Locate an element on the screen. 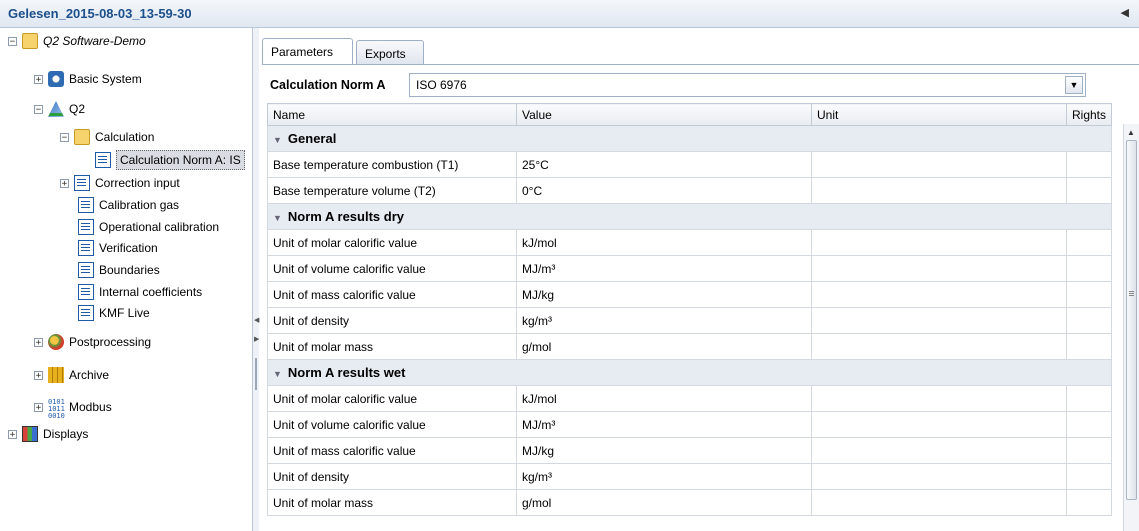  param-value: 25°C is located at coordinates (664, 164).